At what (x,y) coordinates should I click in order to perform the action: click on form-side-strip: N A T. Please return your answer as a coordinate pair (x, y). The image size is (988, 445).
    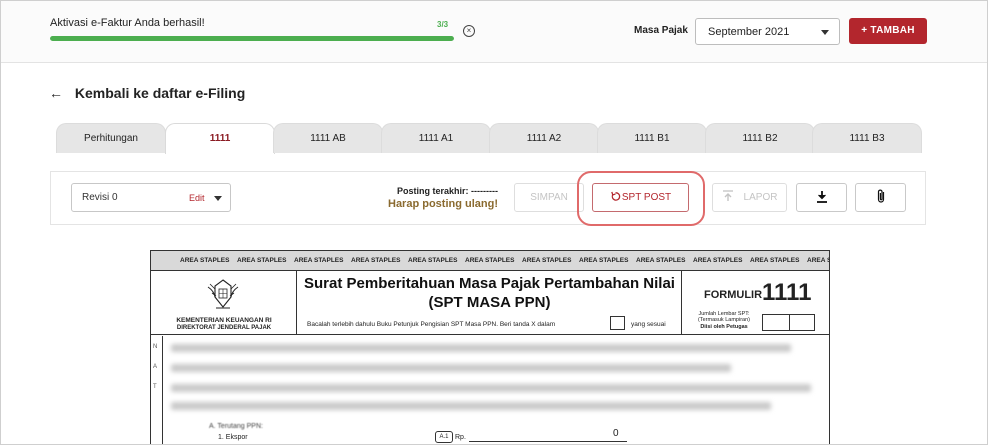
    Looking at the image, I should click on (157, 390).